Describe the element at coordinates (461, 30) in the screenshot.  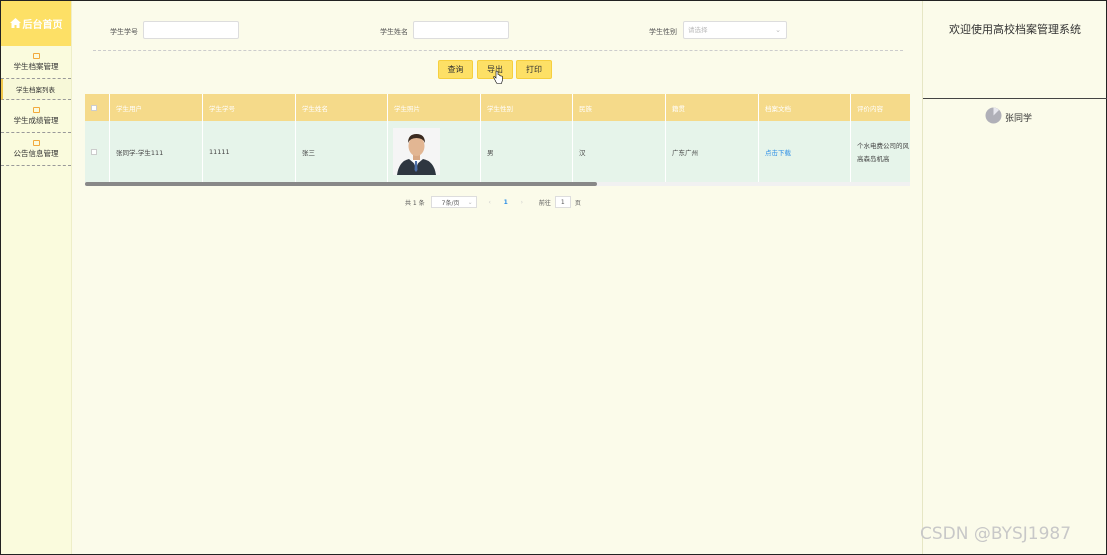
I see `student-name-input` at that location.